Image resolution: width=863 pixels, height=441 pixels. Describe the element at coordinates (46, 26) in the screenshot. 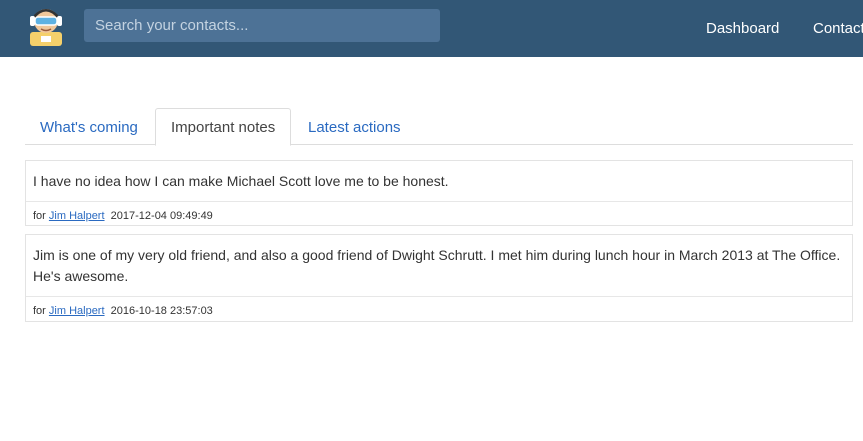

I see `app-logo-icon` at that location.